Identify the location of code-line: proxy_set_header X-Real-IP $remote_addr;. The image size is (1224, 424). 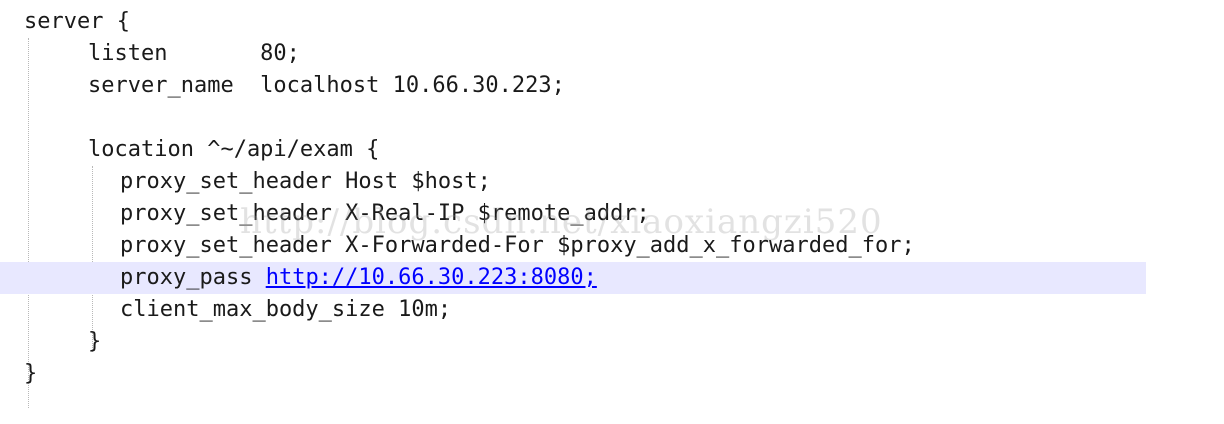
(325, 214).